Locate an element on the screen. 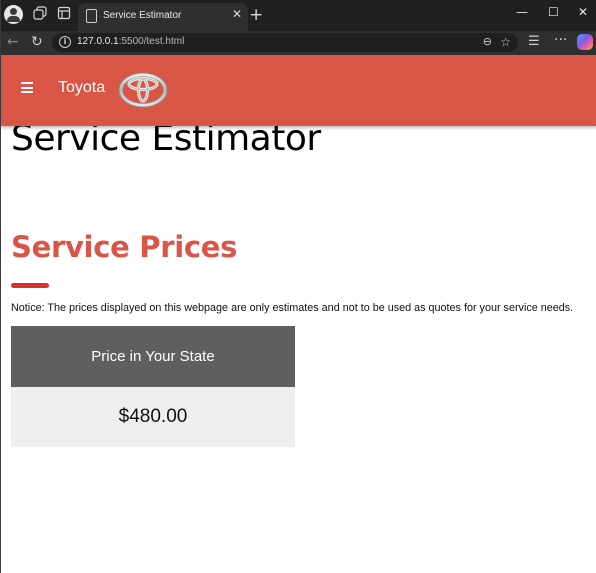  tab-title: Service Estimator is located at coordinates (142, 15).